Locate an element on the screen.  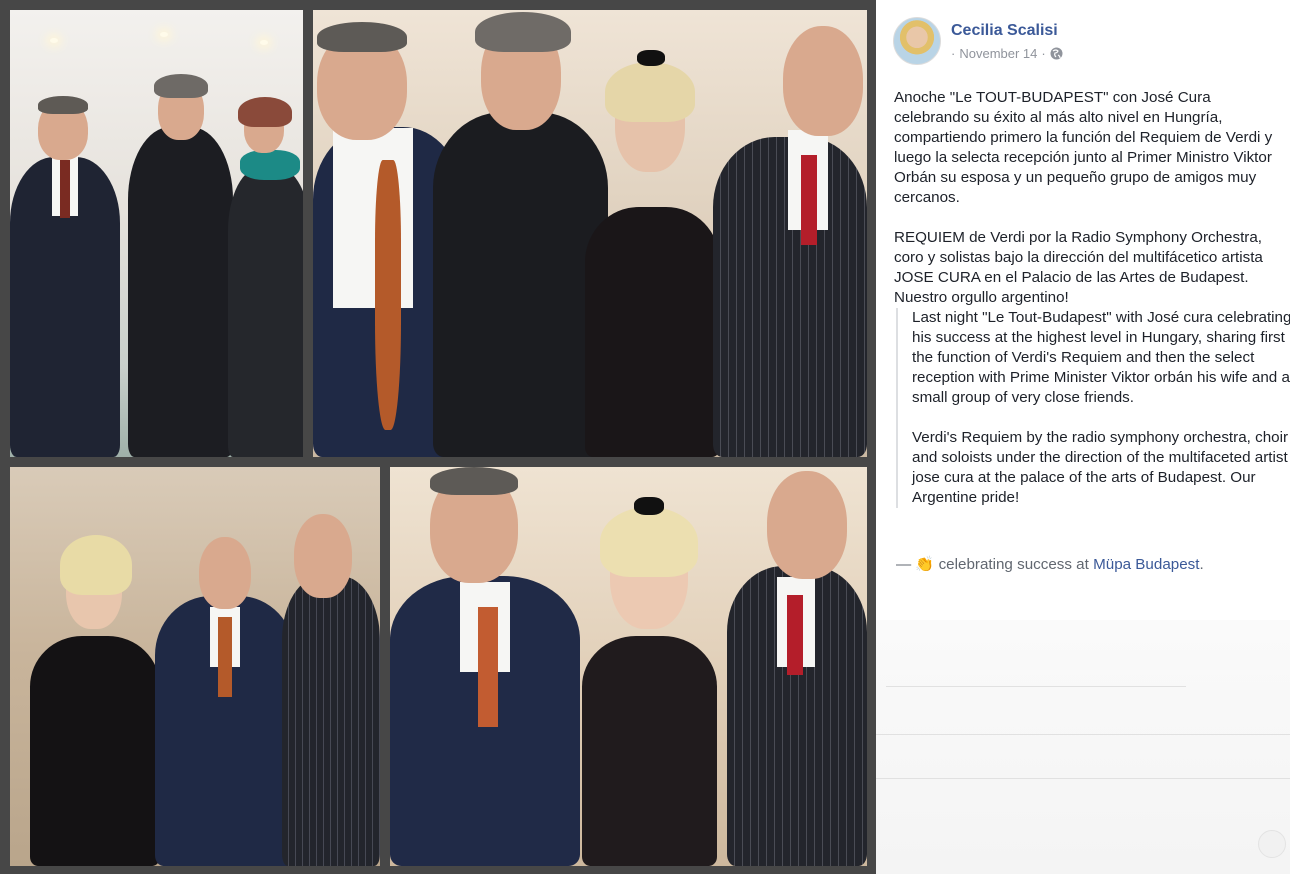
feeling-text: celebrating success at is located at coordinates (1013, 564).